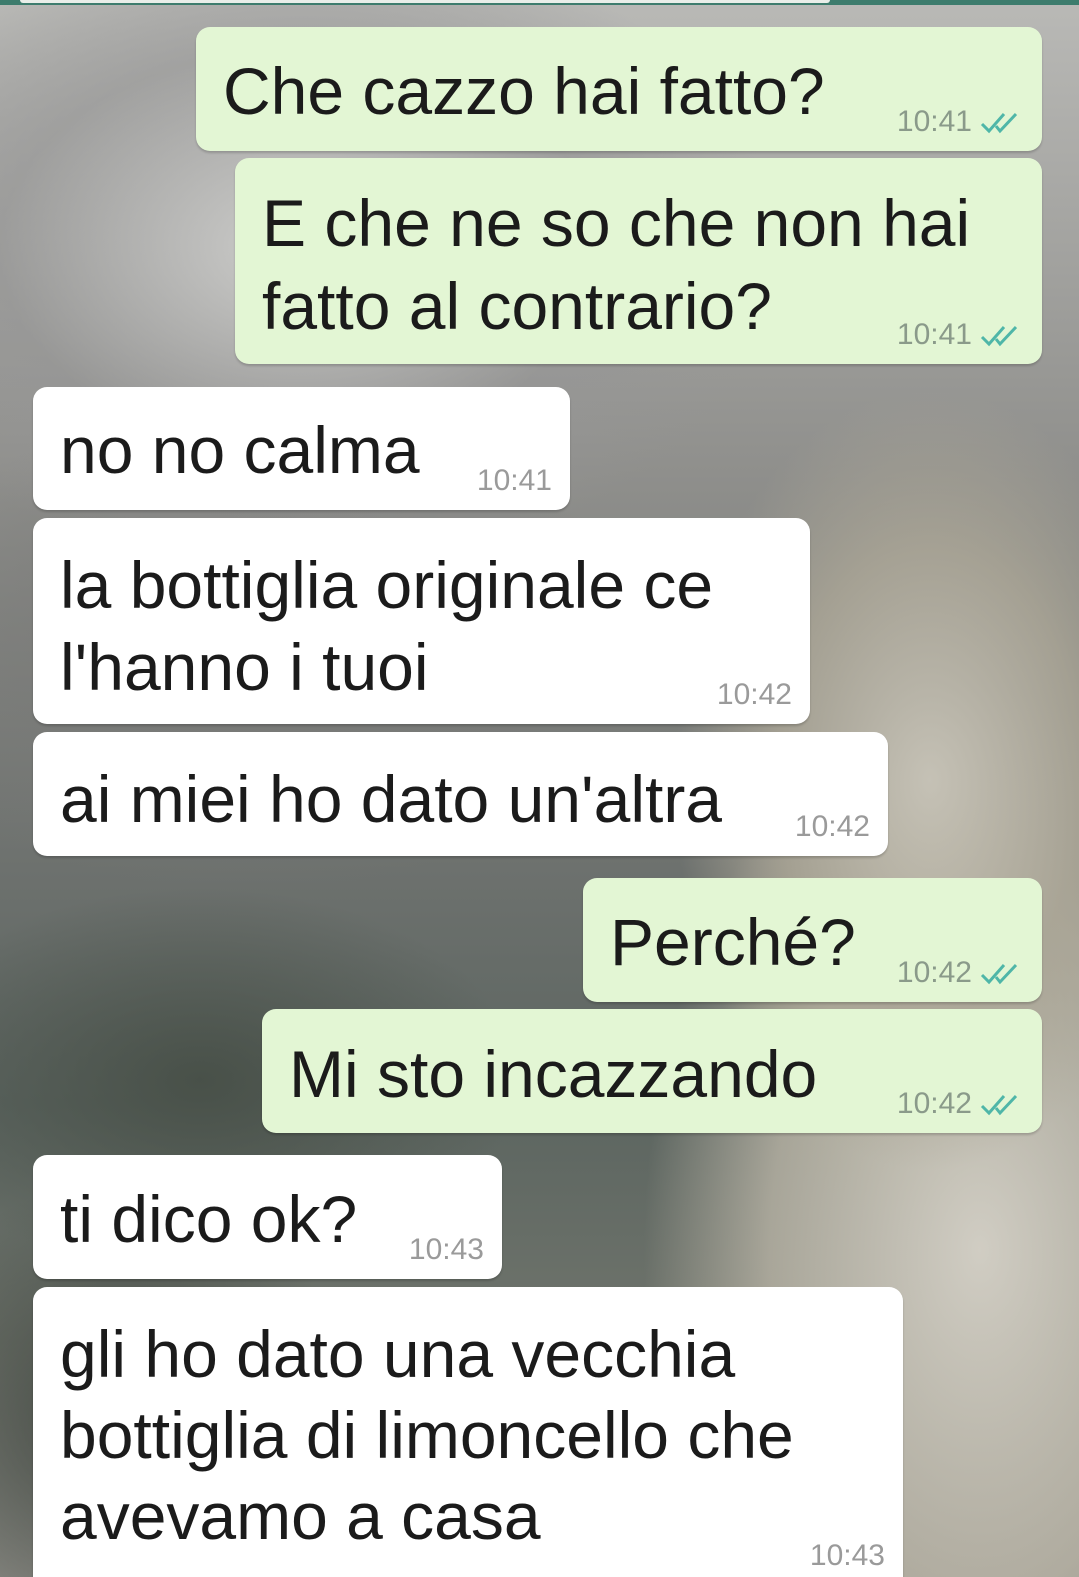 Image resolution: width=1079 pixels, height=1577 pixels. I want to click on message-bubble-incoming: ai miei ho dato un'altra 10:42, so click(460, 794).